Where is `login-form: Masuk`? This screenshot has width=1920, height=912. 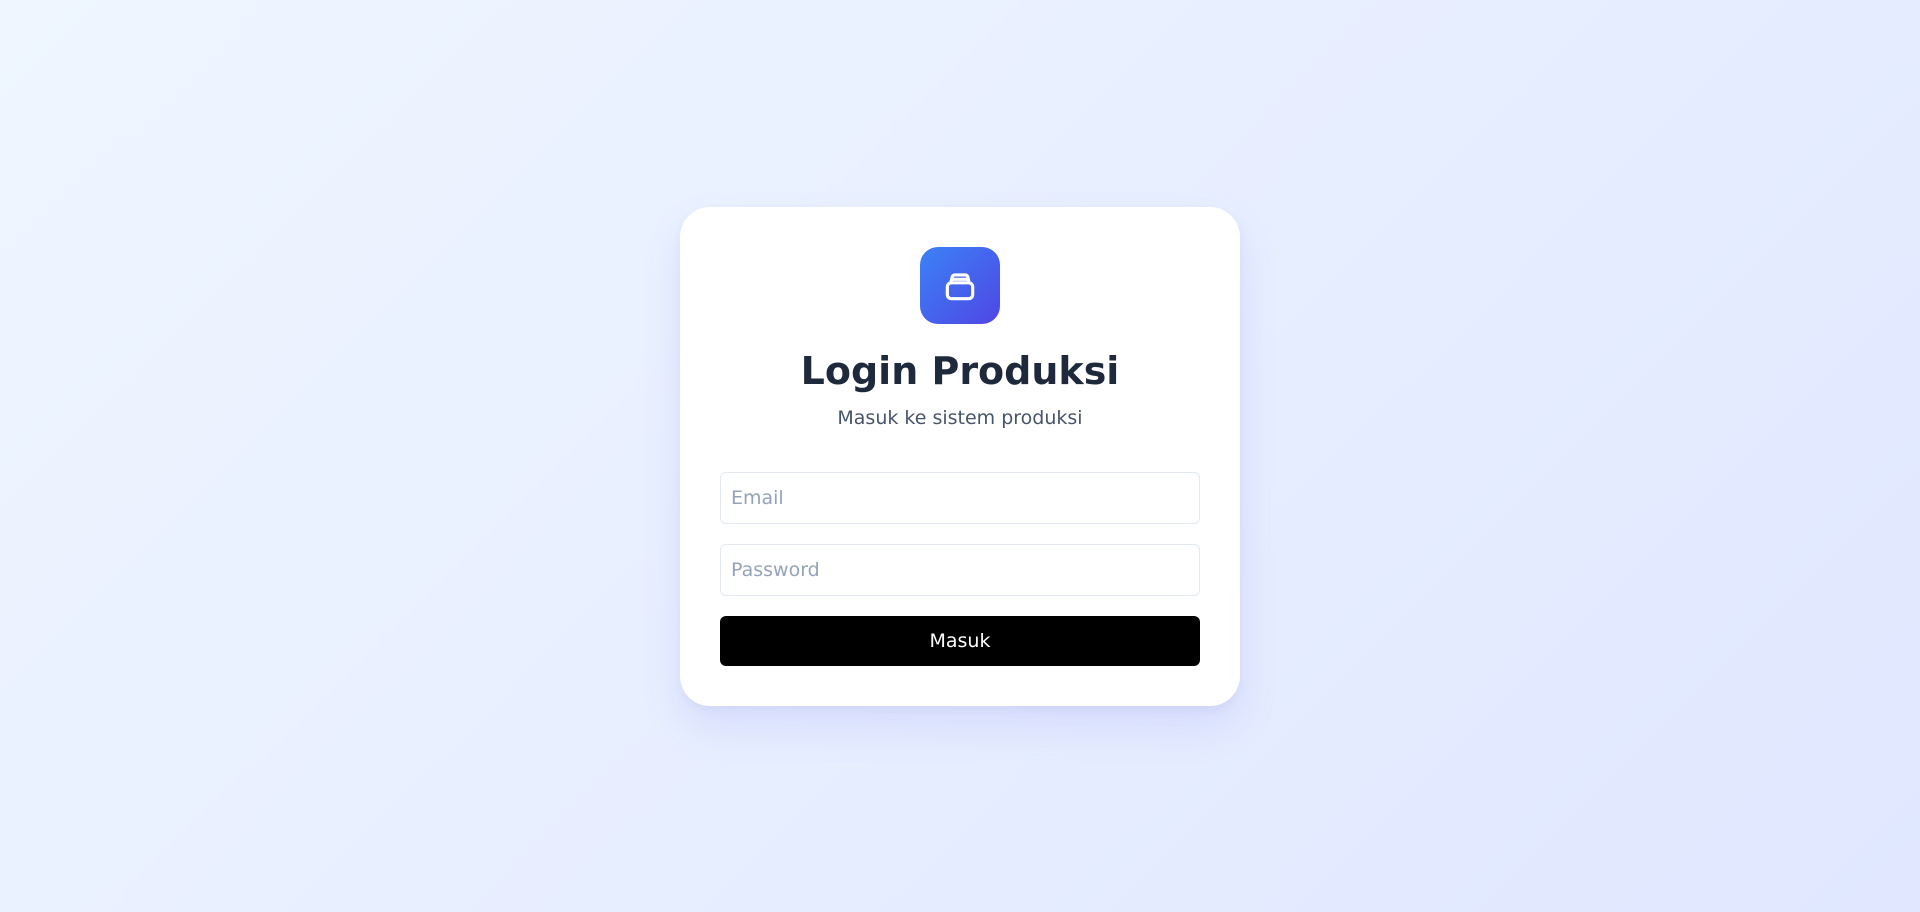 login-form: Masuk is located at coordinates (960, 569).